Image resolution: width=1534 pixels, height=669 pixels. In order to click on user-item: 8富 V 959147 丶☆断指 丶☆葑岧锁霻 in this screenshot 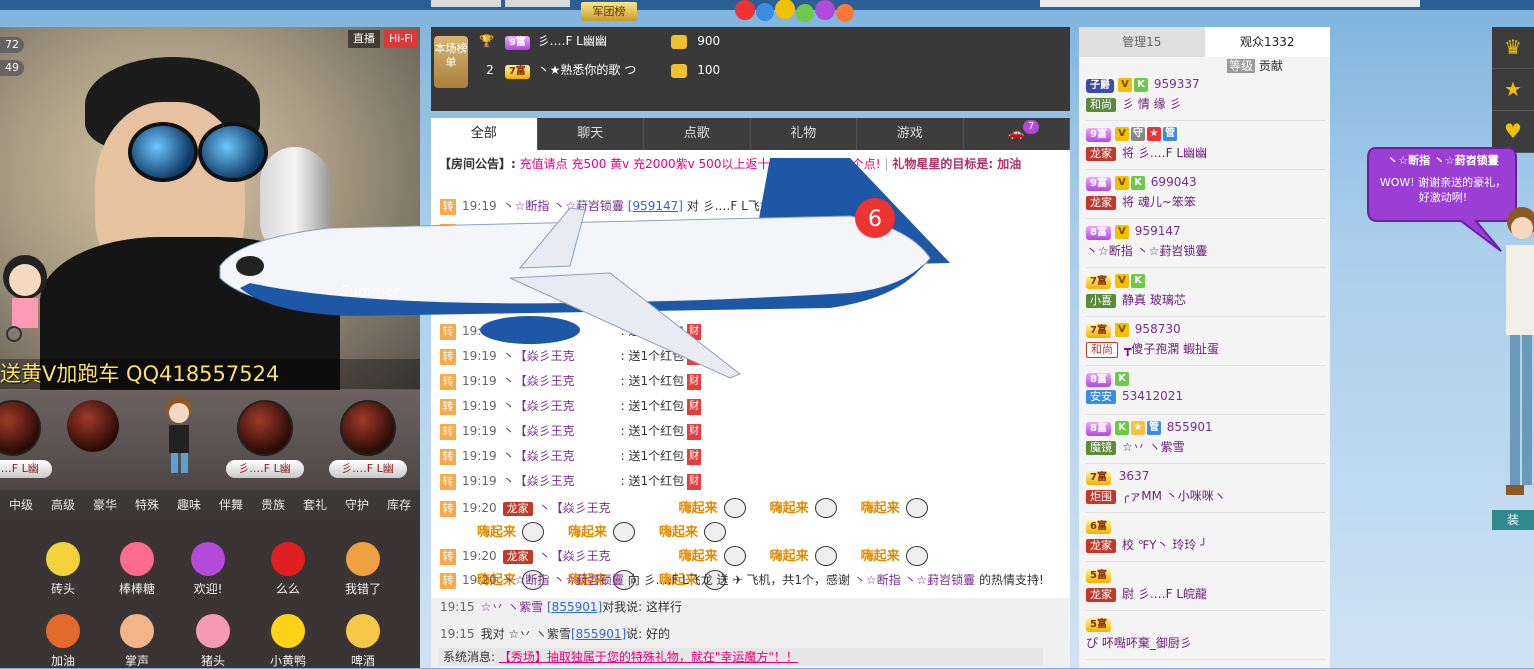, I will do `click(1206, 243)`.